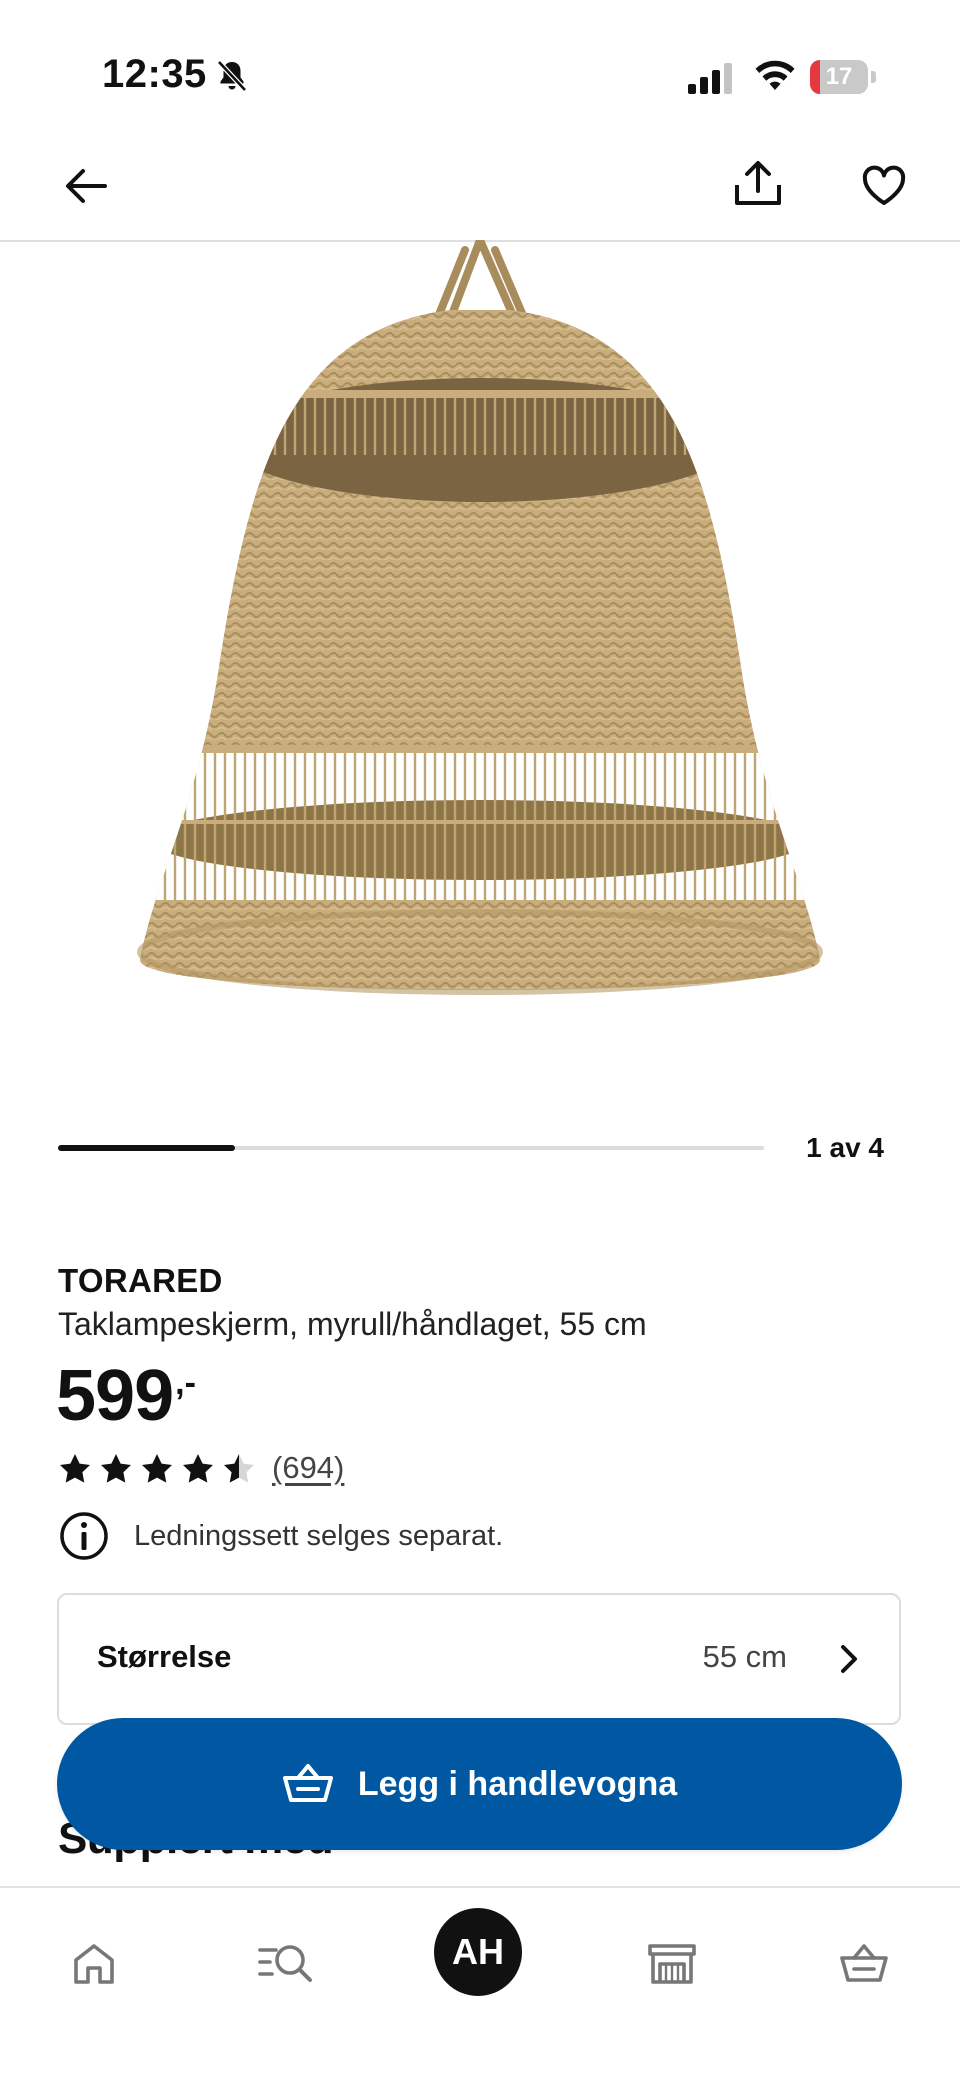  Describe the element at coordinates (479, 1659) in the screenshot. I see `size-selector: Størrelse 55 cm` at that location.